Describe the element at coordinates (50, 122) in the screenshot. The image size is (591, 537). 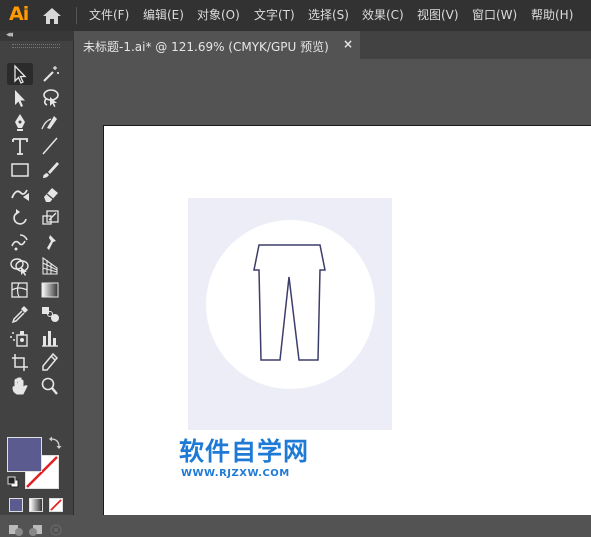
I see `curvature-tool` at that location.